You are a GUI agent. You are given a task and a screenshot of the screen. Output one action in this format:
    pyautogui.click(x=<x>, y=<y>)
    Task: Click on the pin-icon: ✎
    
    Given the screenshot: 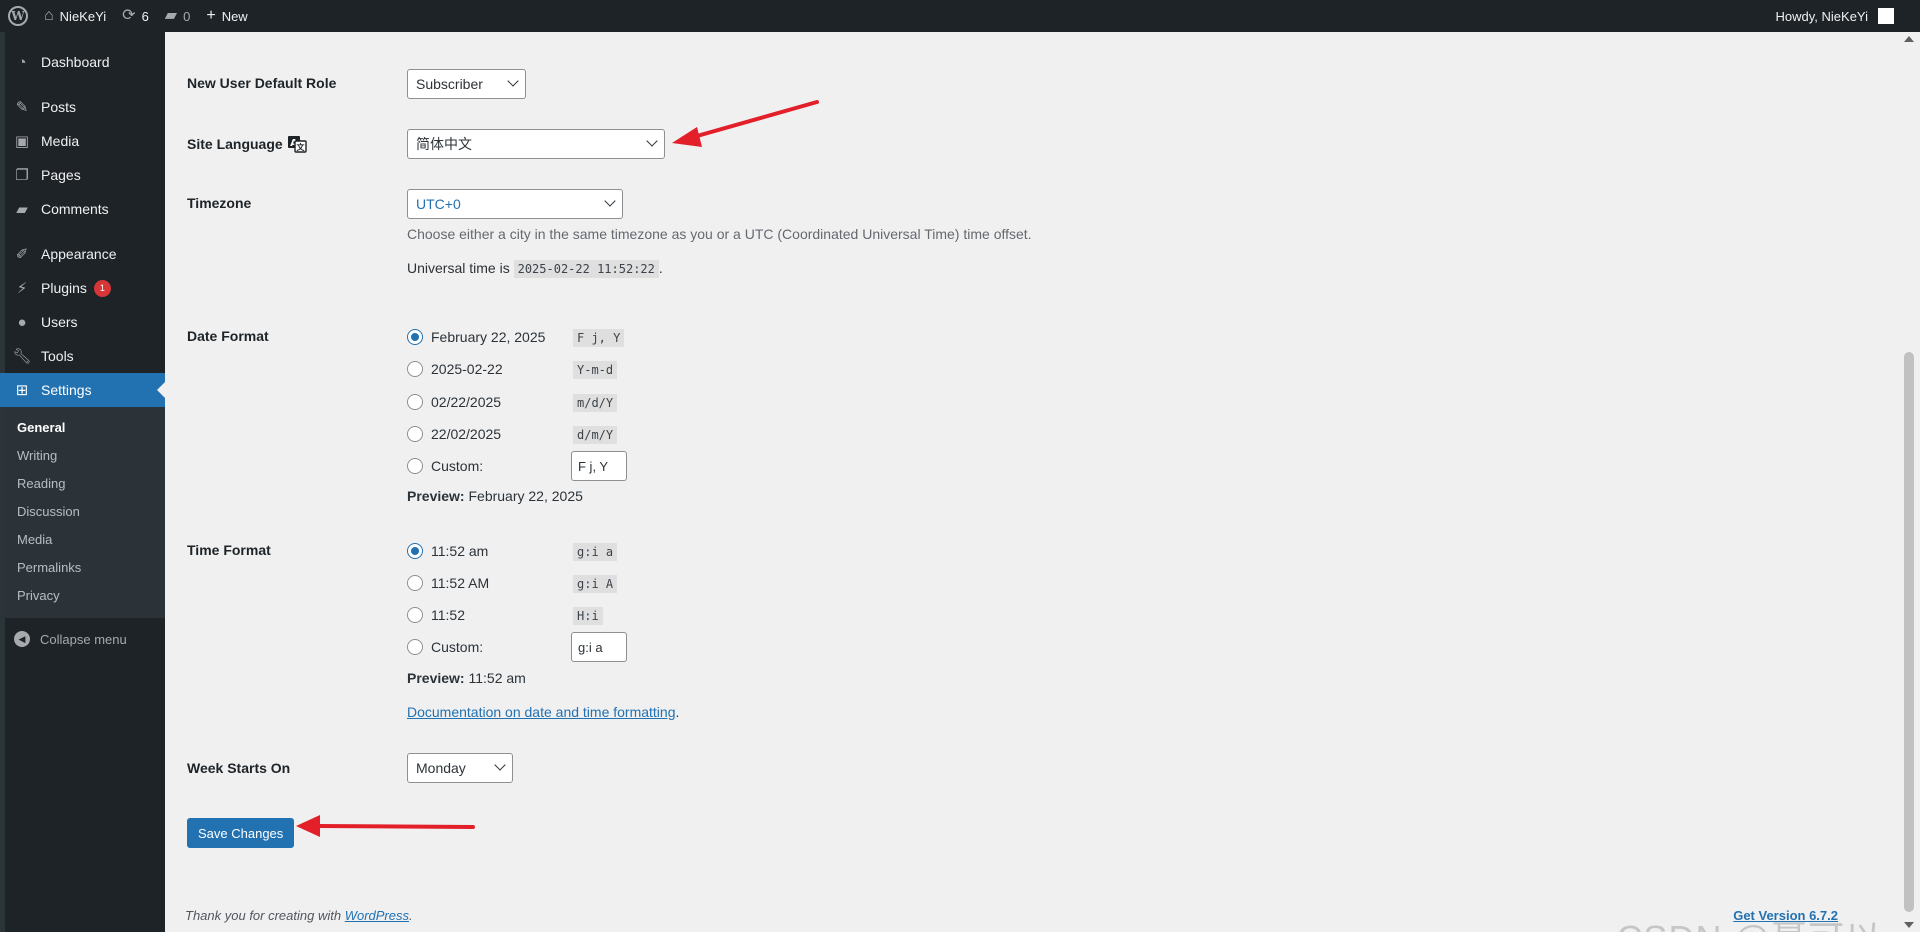 What is the action you would take?
    pyautogui.click(x=22, y=107)
    